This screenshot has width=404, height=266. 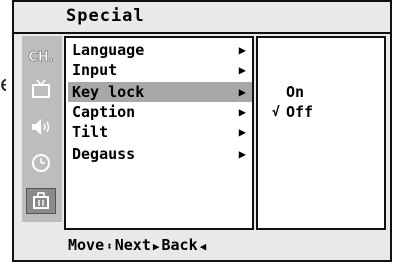 I want to click on arrow-left-icon: ◀, so click(x=203, y=246).